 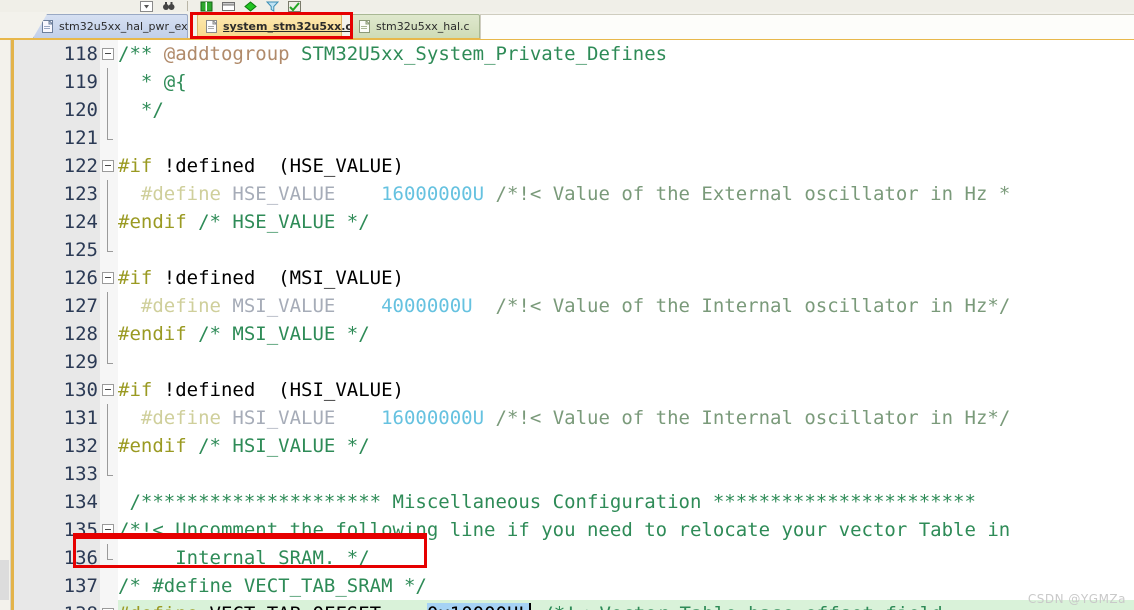 What do you see at coordinates (243, 558) in the screenshot?
I see `code-text: Internal SRAM. */` at bounding box center [243, 558].